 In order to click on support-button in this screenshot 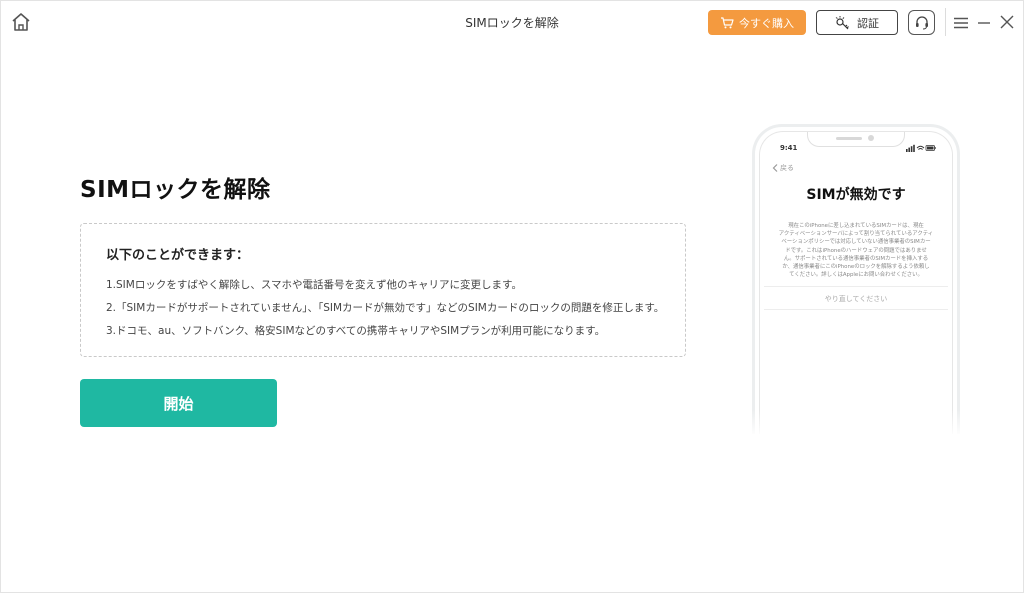, I will do `click(921, 22)`.